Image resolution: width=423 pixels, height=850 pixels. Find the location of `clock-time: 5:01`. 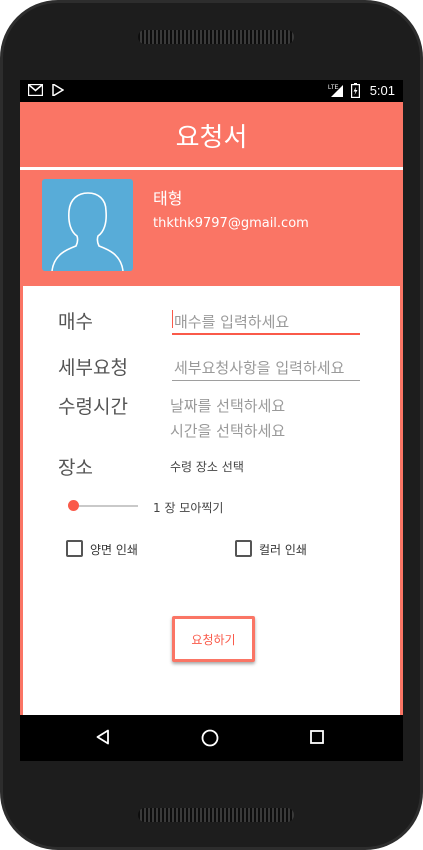

clock-time: 5:01 is located at coordinates (382, 90).